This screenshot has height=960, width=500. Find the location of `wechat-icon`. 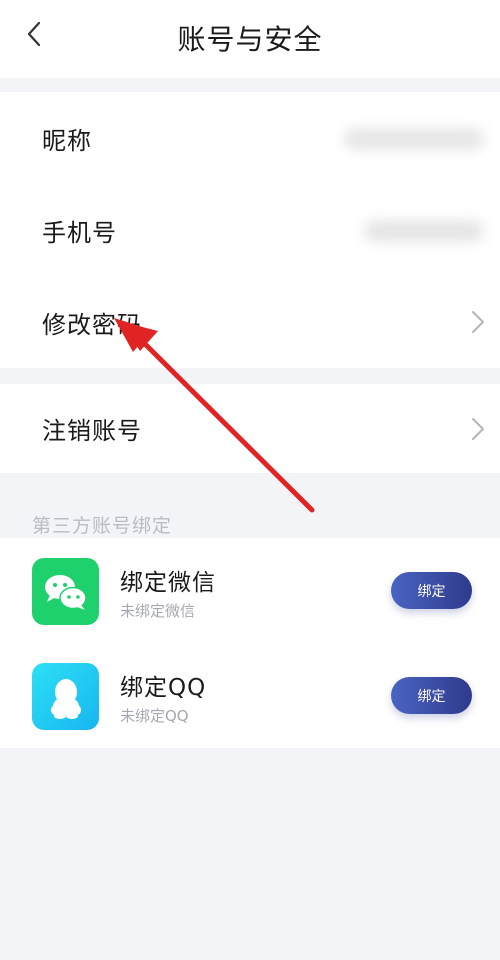

wechat-icon is located at coordinates (65, 591).